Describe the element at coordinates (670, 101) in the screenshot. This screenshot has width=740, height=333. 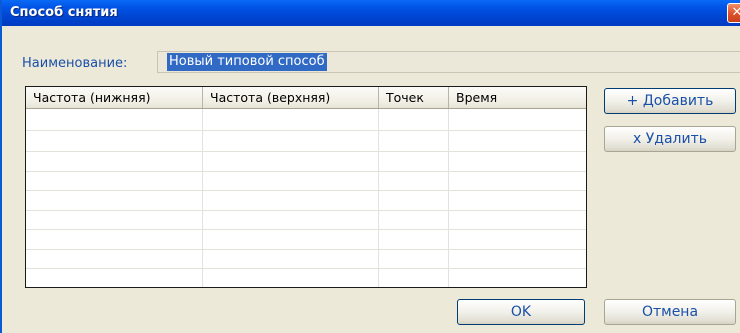
I see `add-button: + Добавить` at that location.